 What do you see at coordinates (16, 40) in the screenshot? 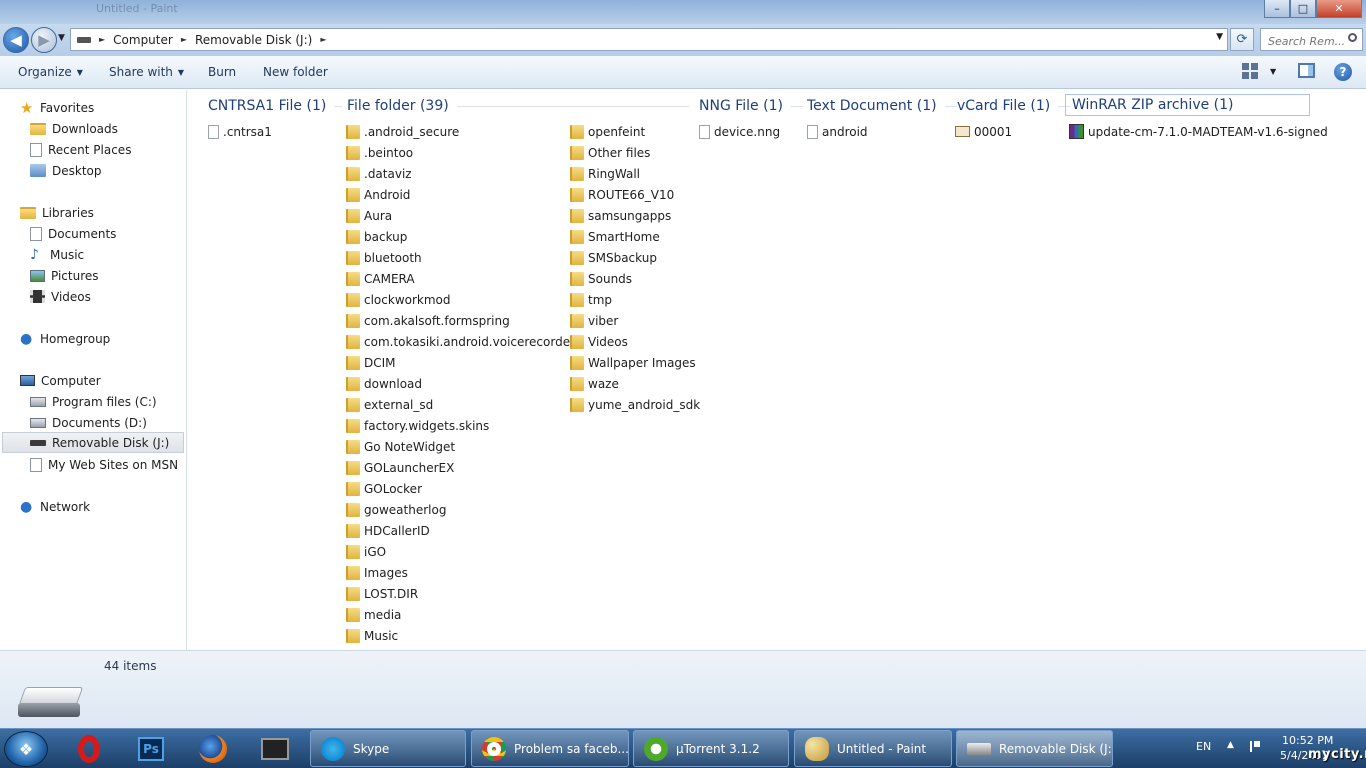
I see `back-button: ◀` at bounding box center [16, 40].